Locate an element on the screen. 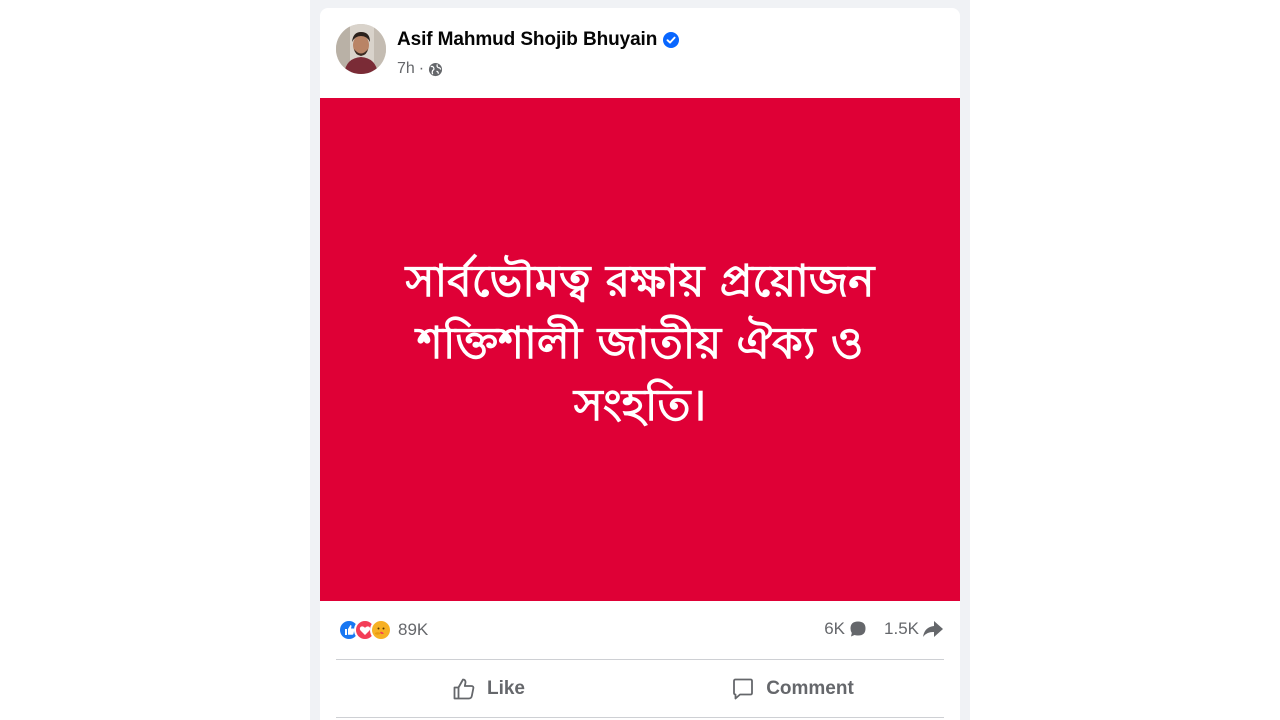 The height and width of the screenshot is (720, 1280). shares-stat: 1.5K is located at coordinates (914, 629).